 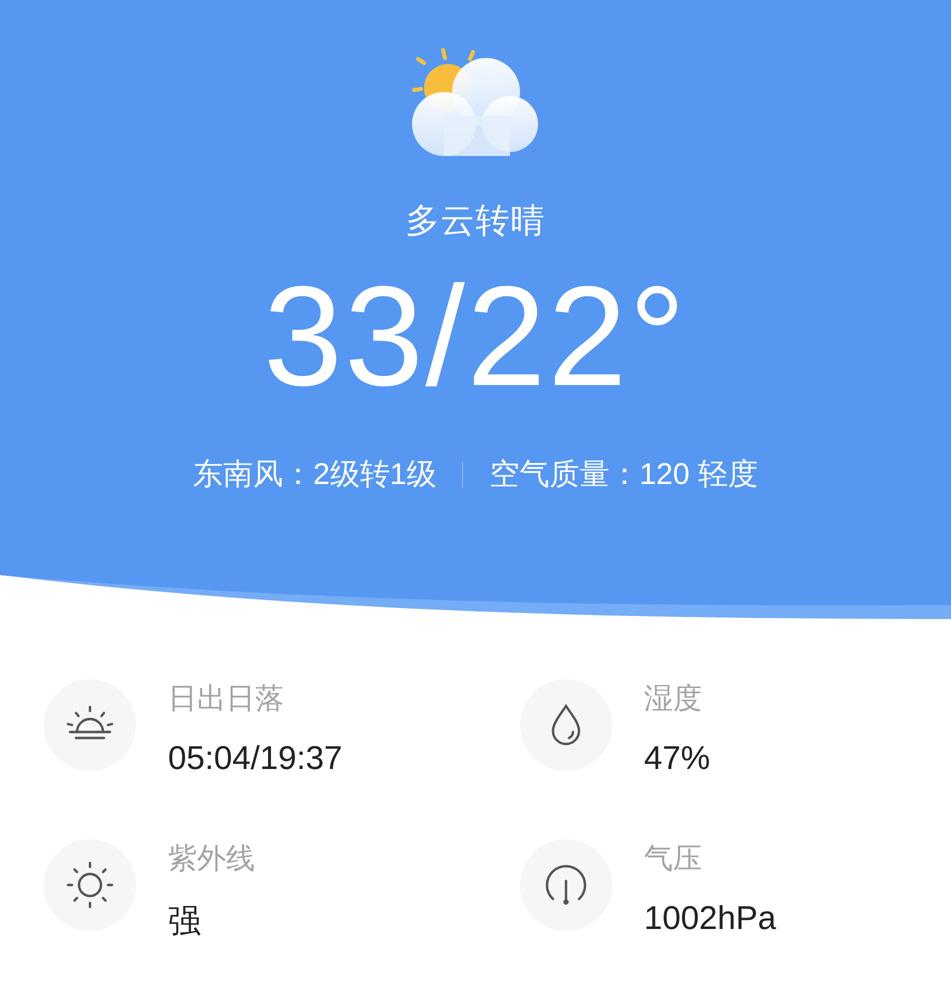 I want to click on detail-value: 1002hPa, so click(x=710, y=918).